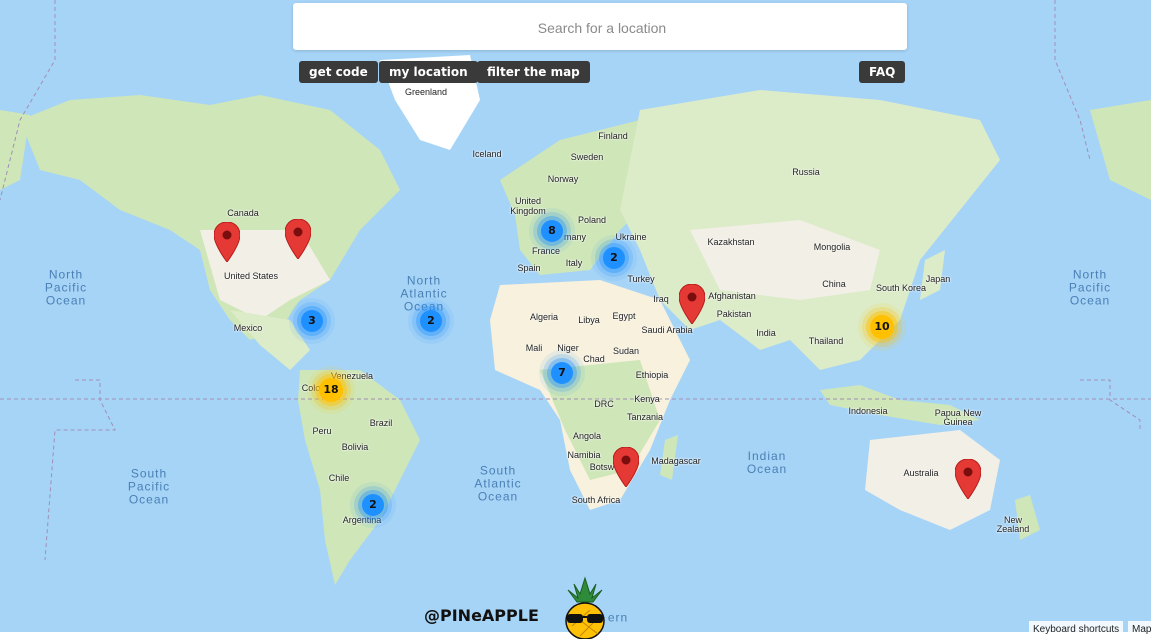  I want to click on map-data-link: Map, so click(1139, 630).